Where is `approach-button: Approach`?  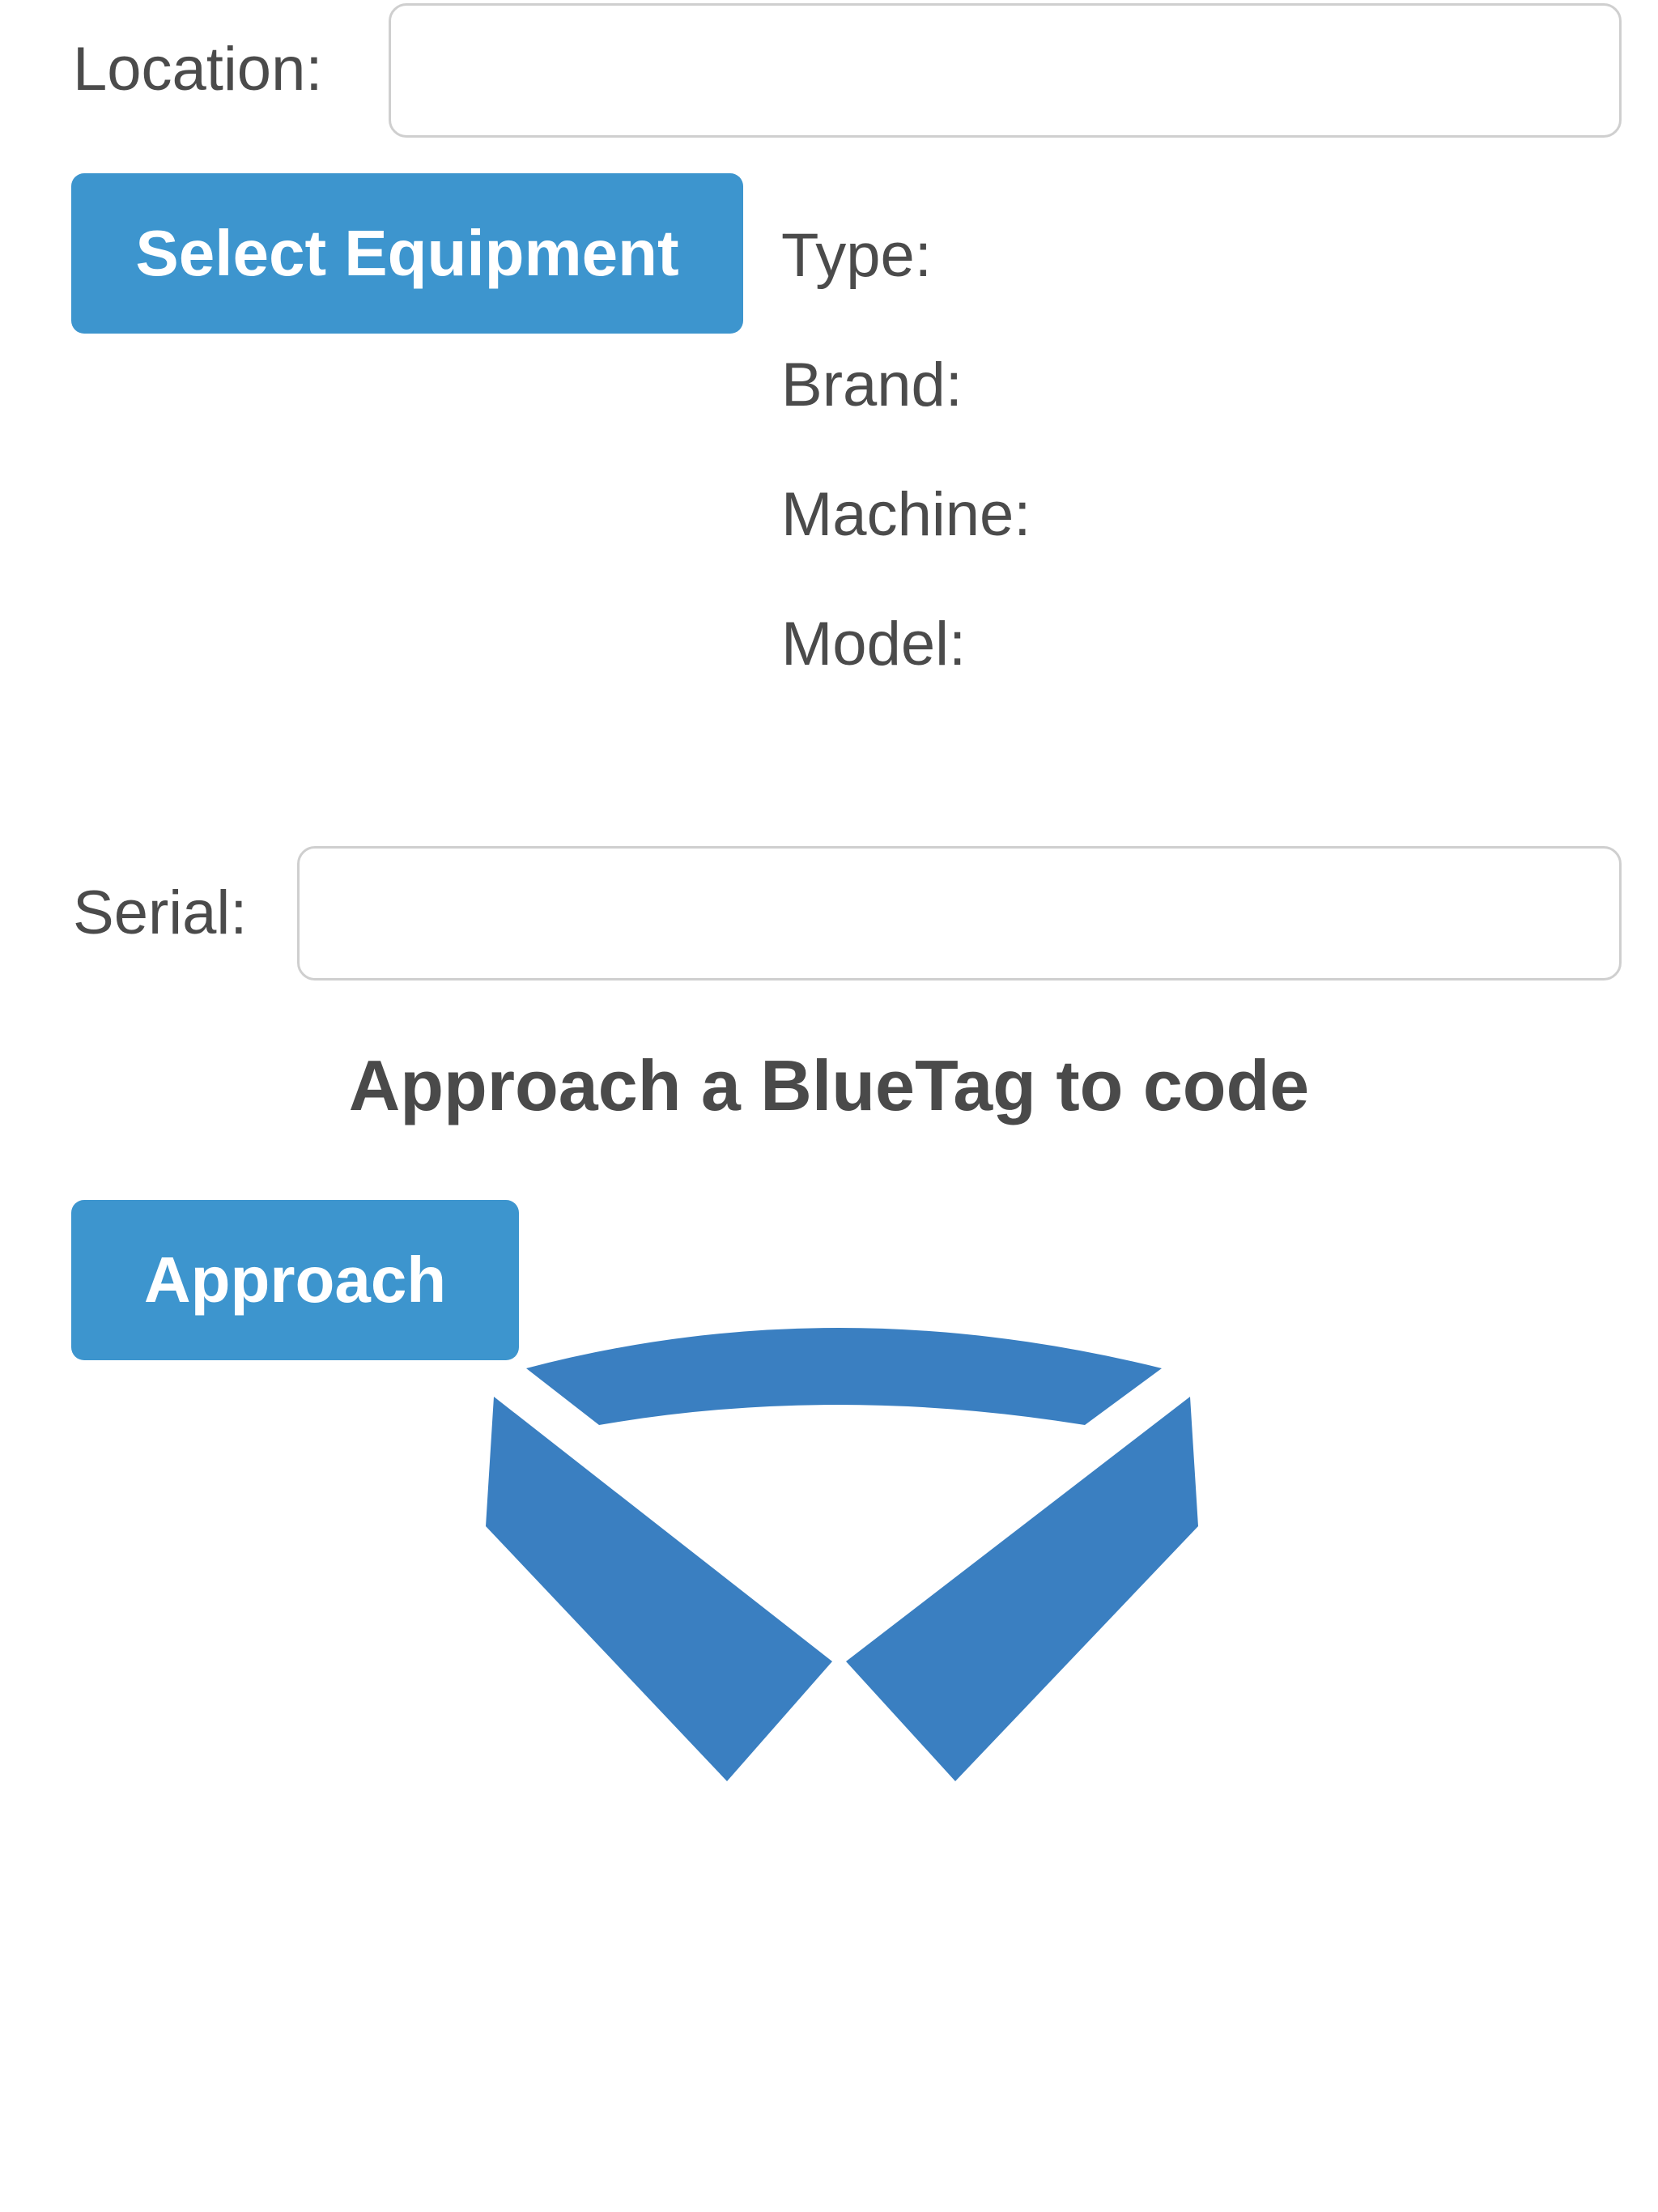 approach-button: Approach is located at coordinates (295, 1280).